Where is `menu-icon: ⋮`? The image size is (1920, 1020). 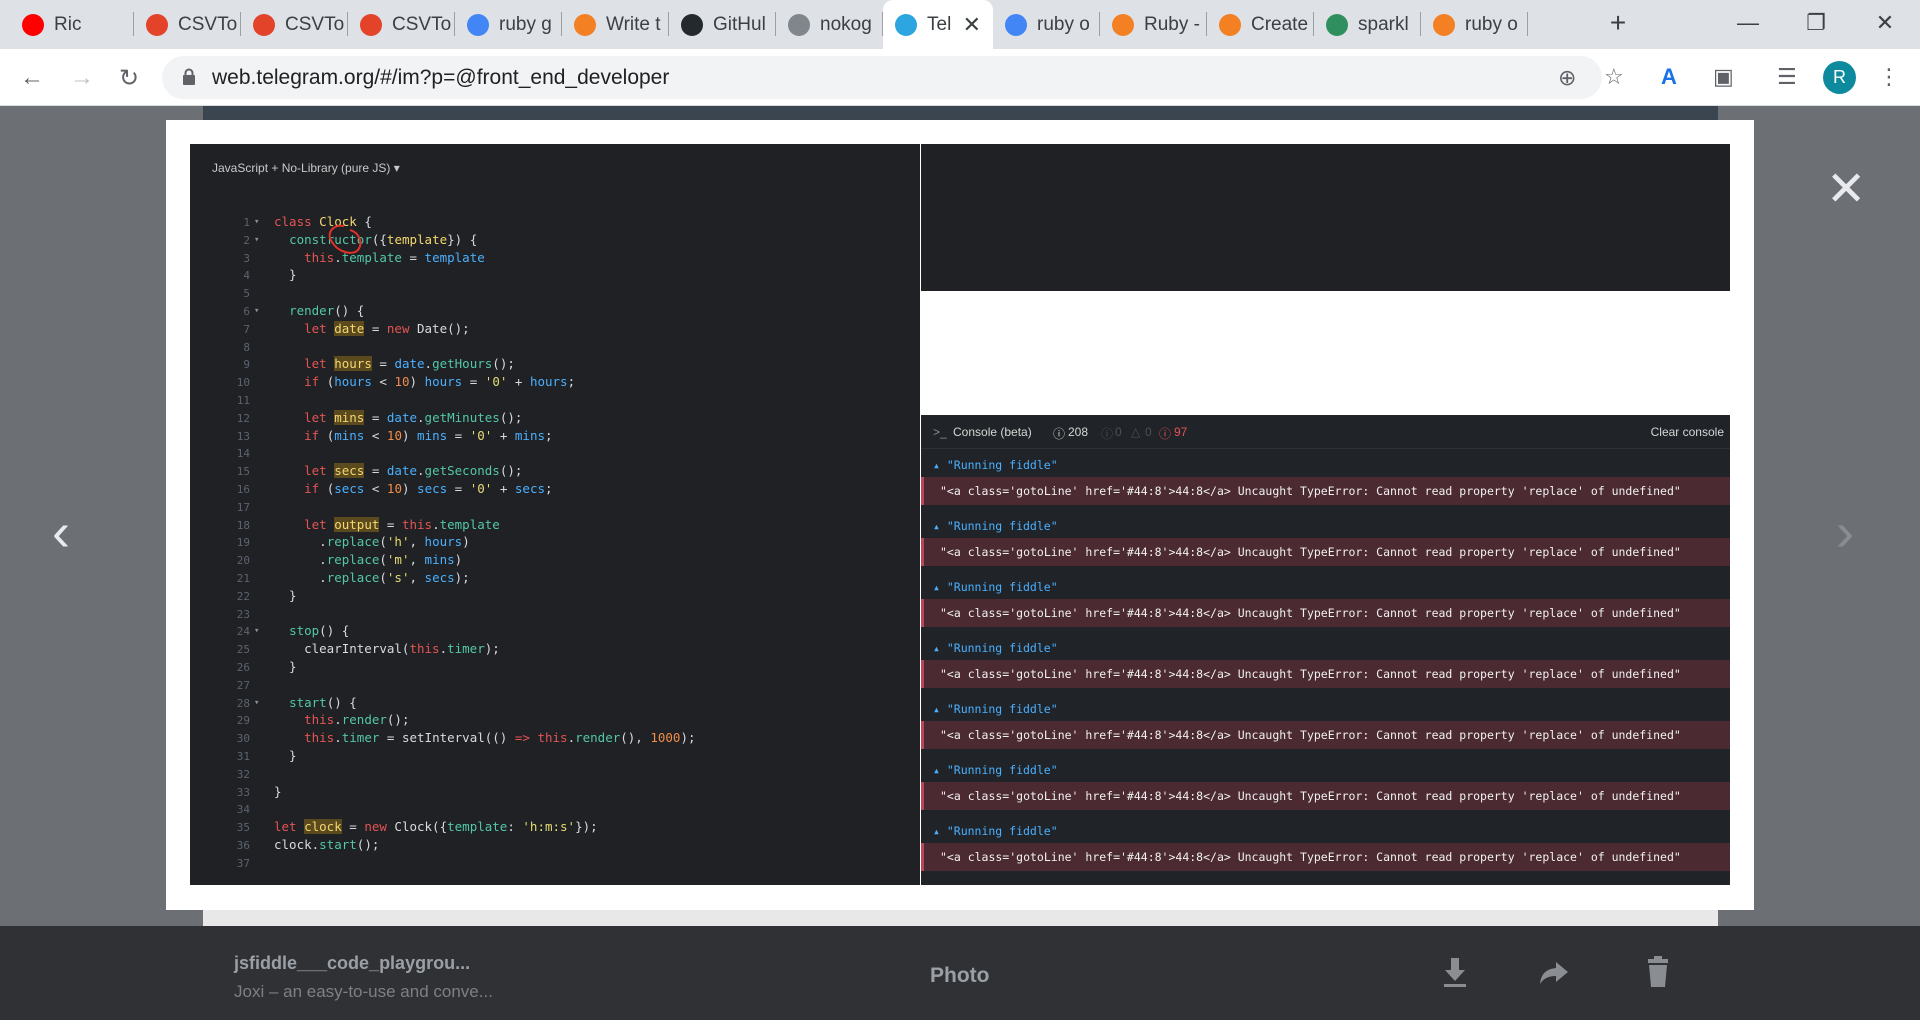 menu-icon: ⋮ is located at coordinates (1889, 77).